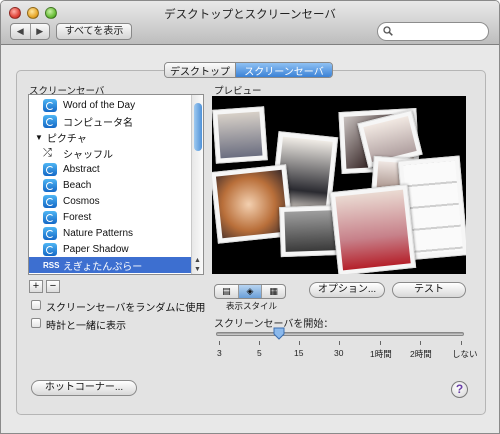 The image size is (500, 434). I want to click on add-button: +, so click(36, 286).